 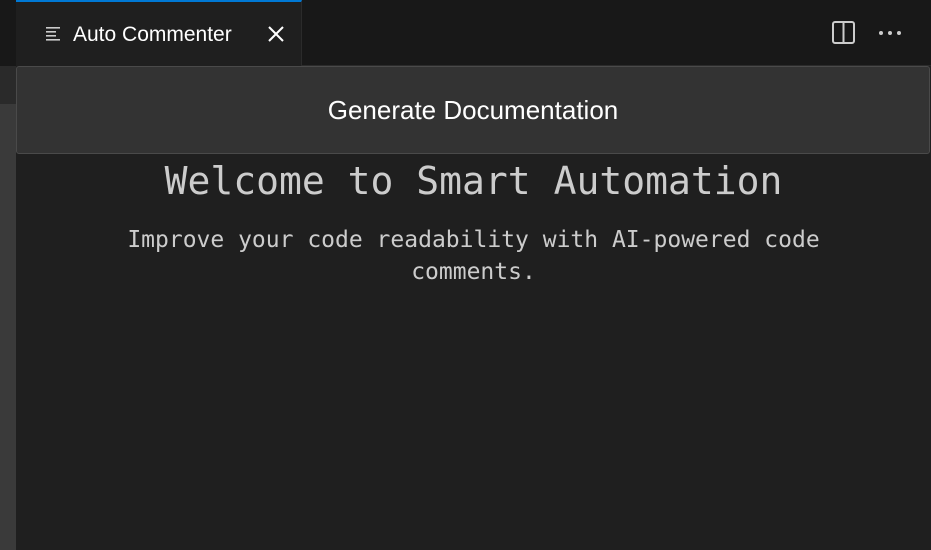 I want to click on preview-lines-icon, so click(x=54, y=35).